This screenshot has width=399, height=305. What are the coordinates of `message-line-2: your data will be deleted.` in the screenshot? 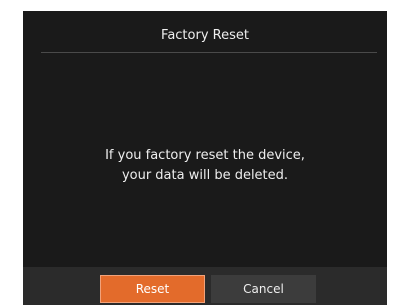 It's located at (205, 175).